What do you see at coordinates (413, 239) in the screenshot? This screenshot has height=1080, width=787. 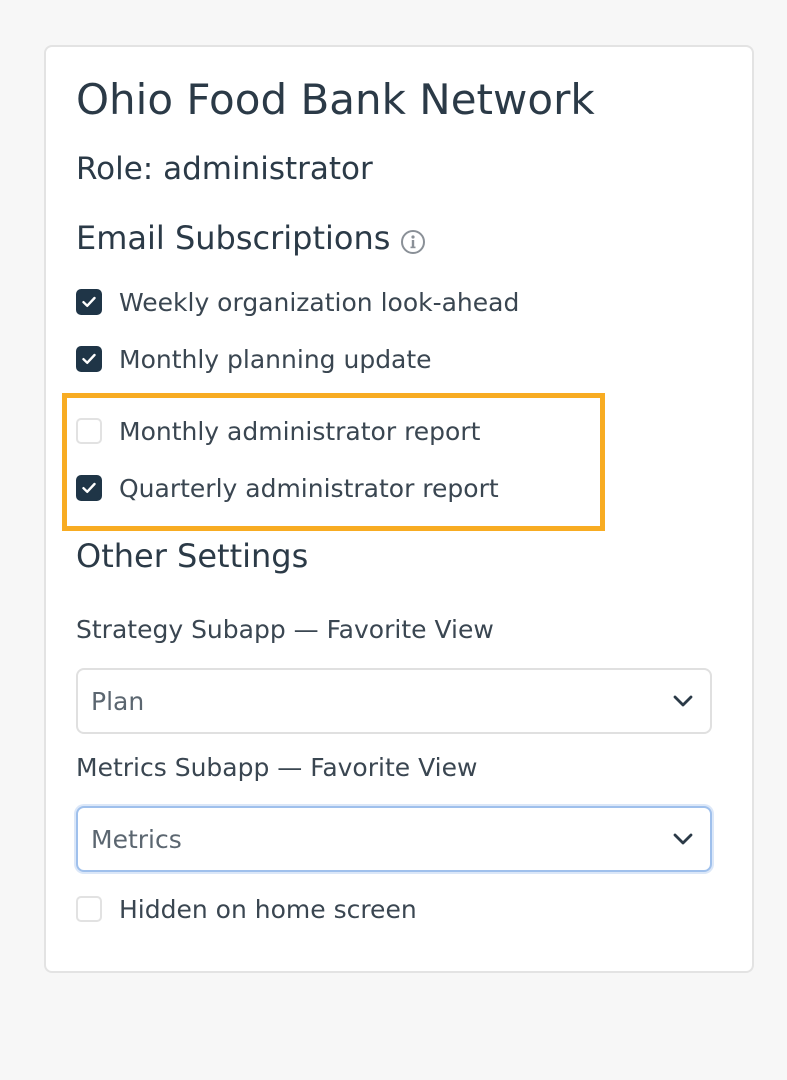 I see `info-circle-icon` at bounding box center [413, 239].